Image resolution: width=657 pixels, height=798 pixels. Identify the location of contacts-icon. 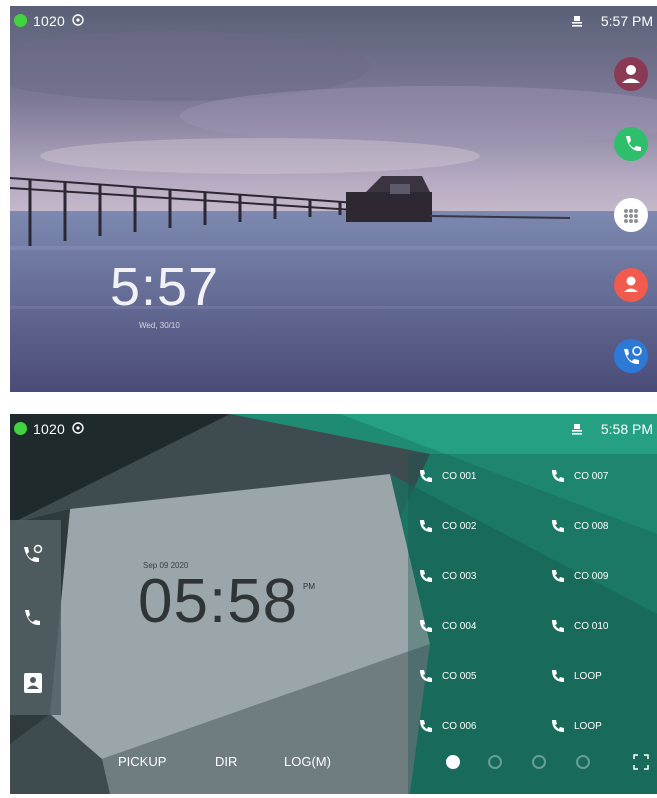
(33, 683).